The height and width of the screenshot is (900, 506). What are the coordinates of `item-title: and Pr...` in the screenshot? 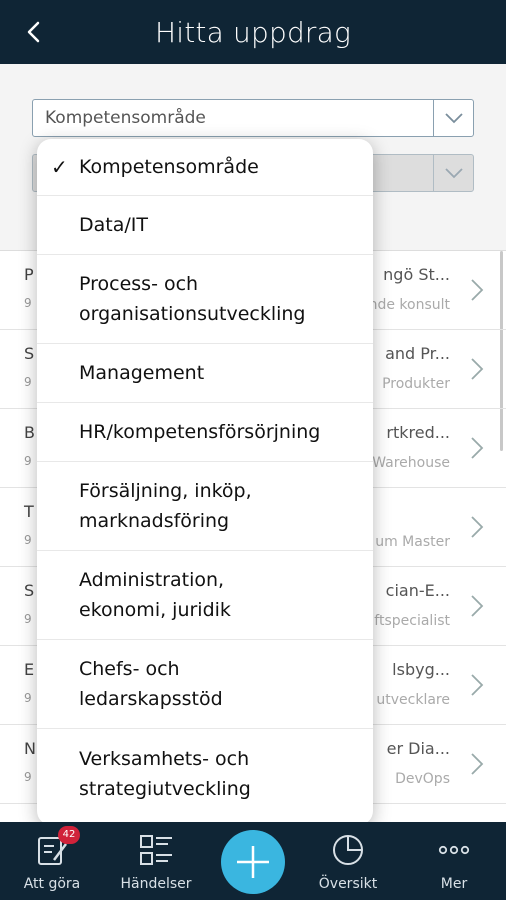 It's located at (417, 353).